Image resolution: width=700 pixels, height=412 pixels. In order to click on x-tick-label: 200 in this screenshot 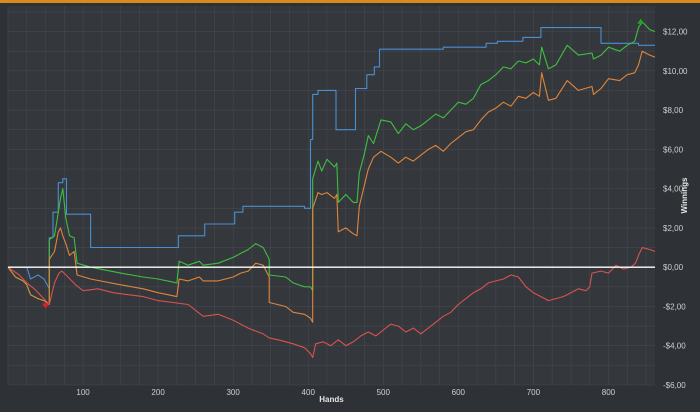, I will do `click(158, 392)`.